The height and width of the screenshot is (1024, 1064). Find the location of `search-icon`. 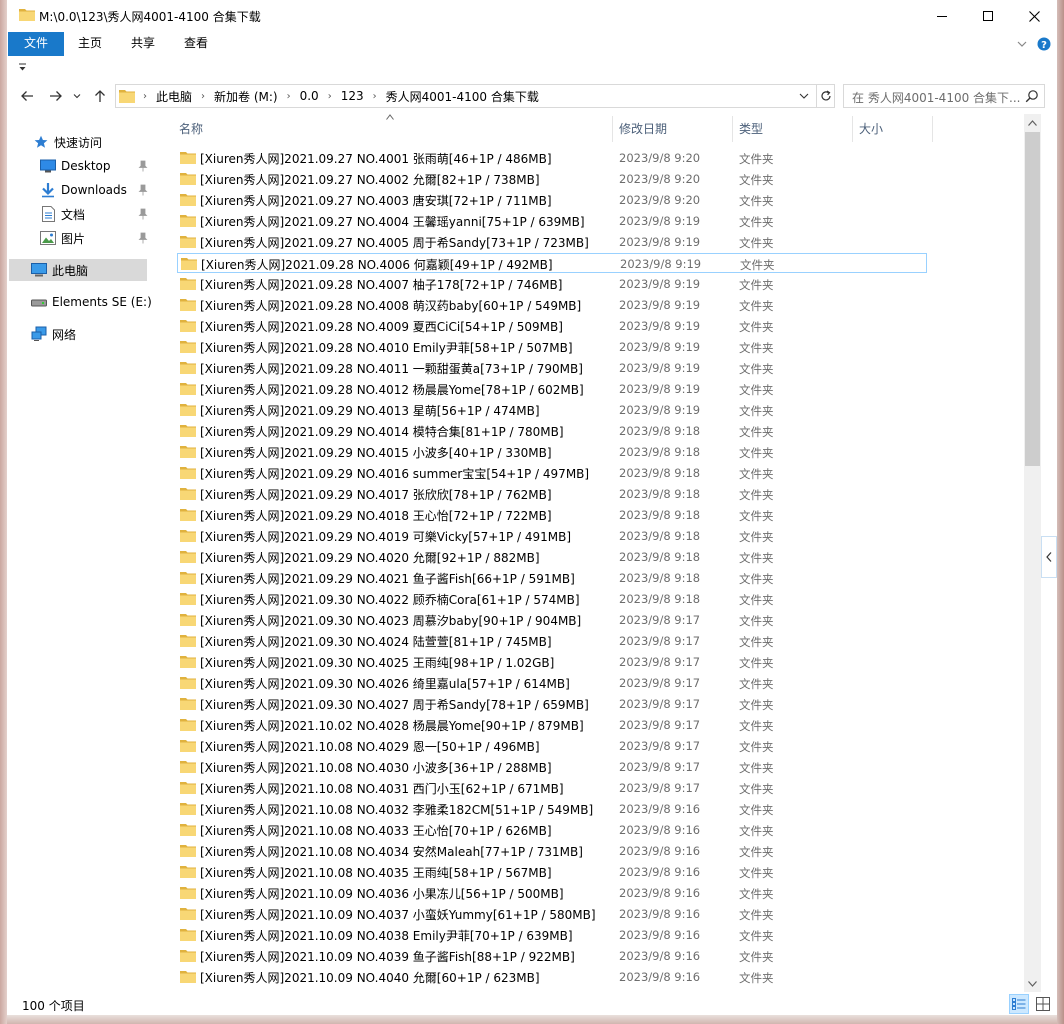

search-icon is located at coordinates (1032, 96).